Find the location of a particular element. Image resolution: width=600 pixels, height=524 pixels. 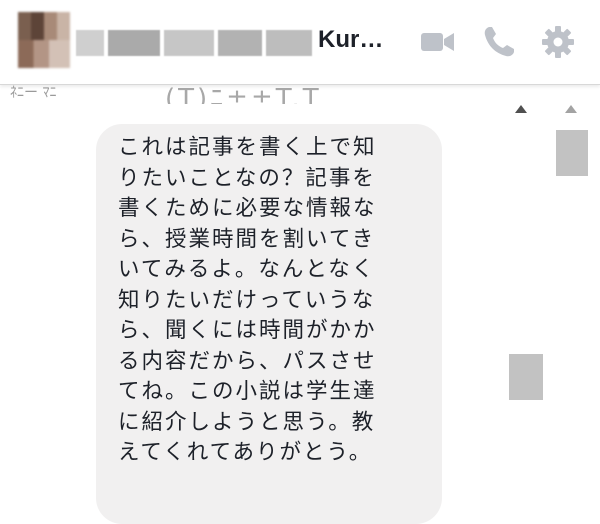

message-line: る内容だから、パスさせ is located at coordinates (247, 361).